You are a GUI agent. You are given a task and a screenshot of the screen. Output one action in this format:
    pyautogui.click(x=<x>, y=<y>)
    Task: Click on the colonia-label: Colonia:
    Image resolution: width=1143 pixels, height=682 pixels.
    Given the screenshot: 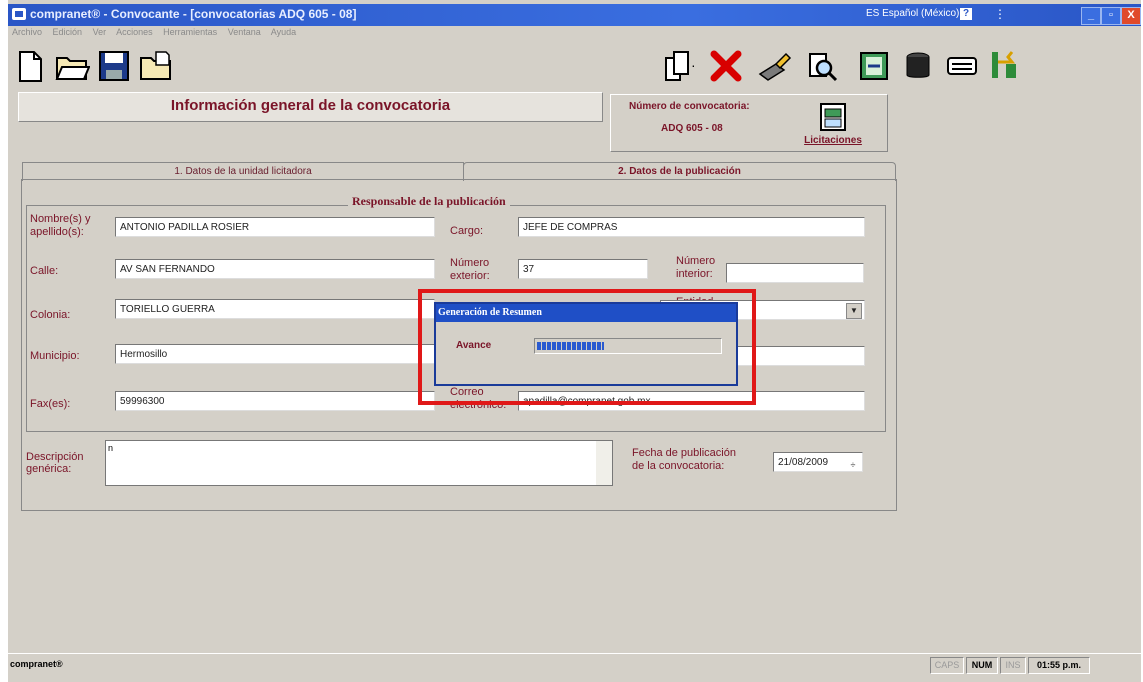 What is the action you would take?
    pyautogui.click(x=50, y=315)
    